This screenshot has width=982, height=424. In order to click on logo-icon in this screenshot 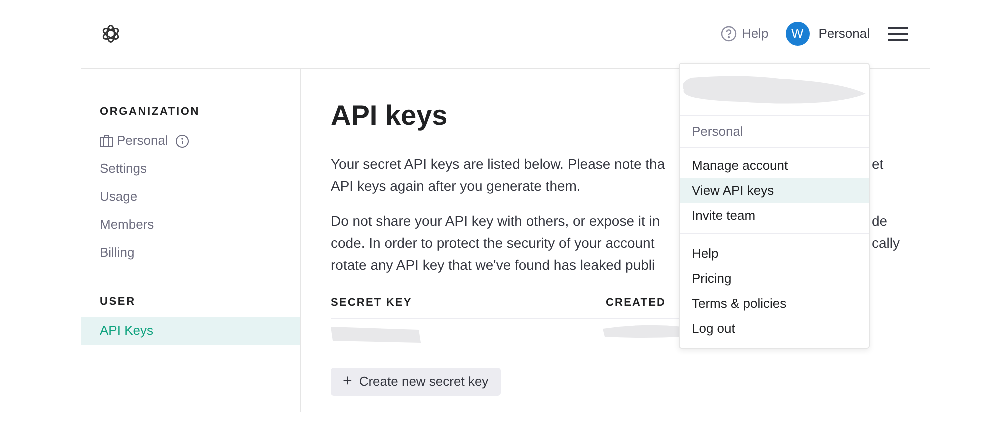, I will do `click(111, 34)`.